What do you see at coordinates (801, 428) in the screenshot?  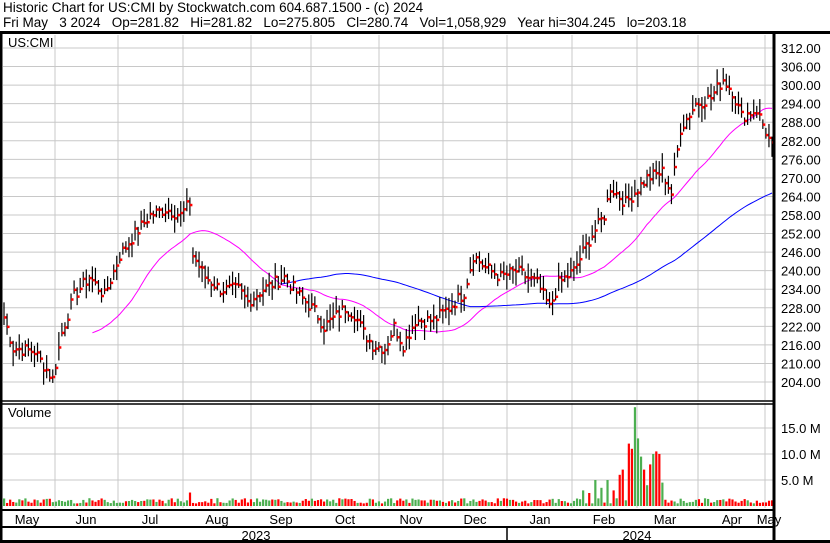 I see `volume-tick-label: 15.0 M` at bounding box center [801, 428].